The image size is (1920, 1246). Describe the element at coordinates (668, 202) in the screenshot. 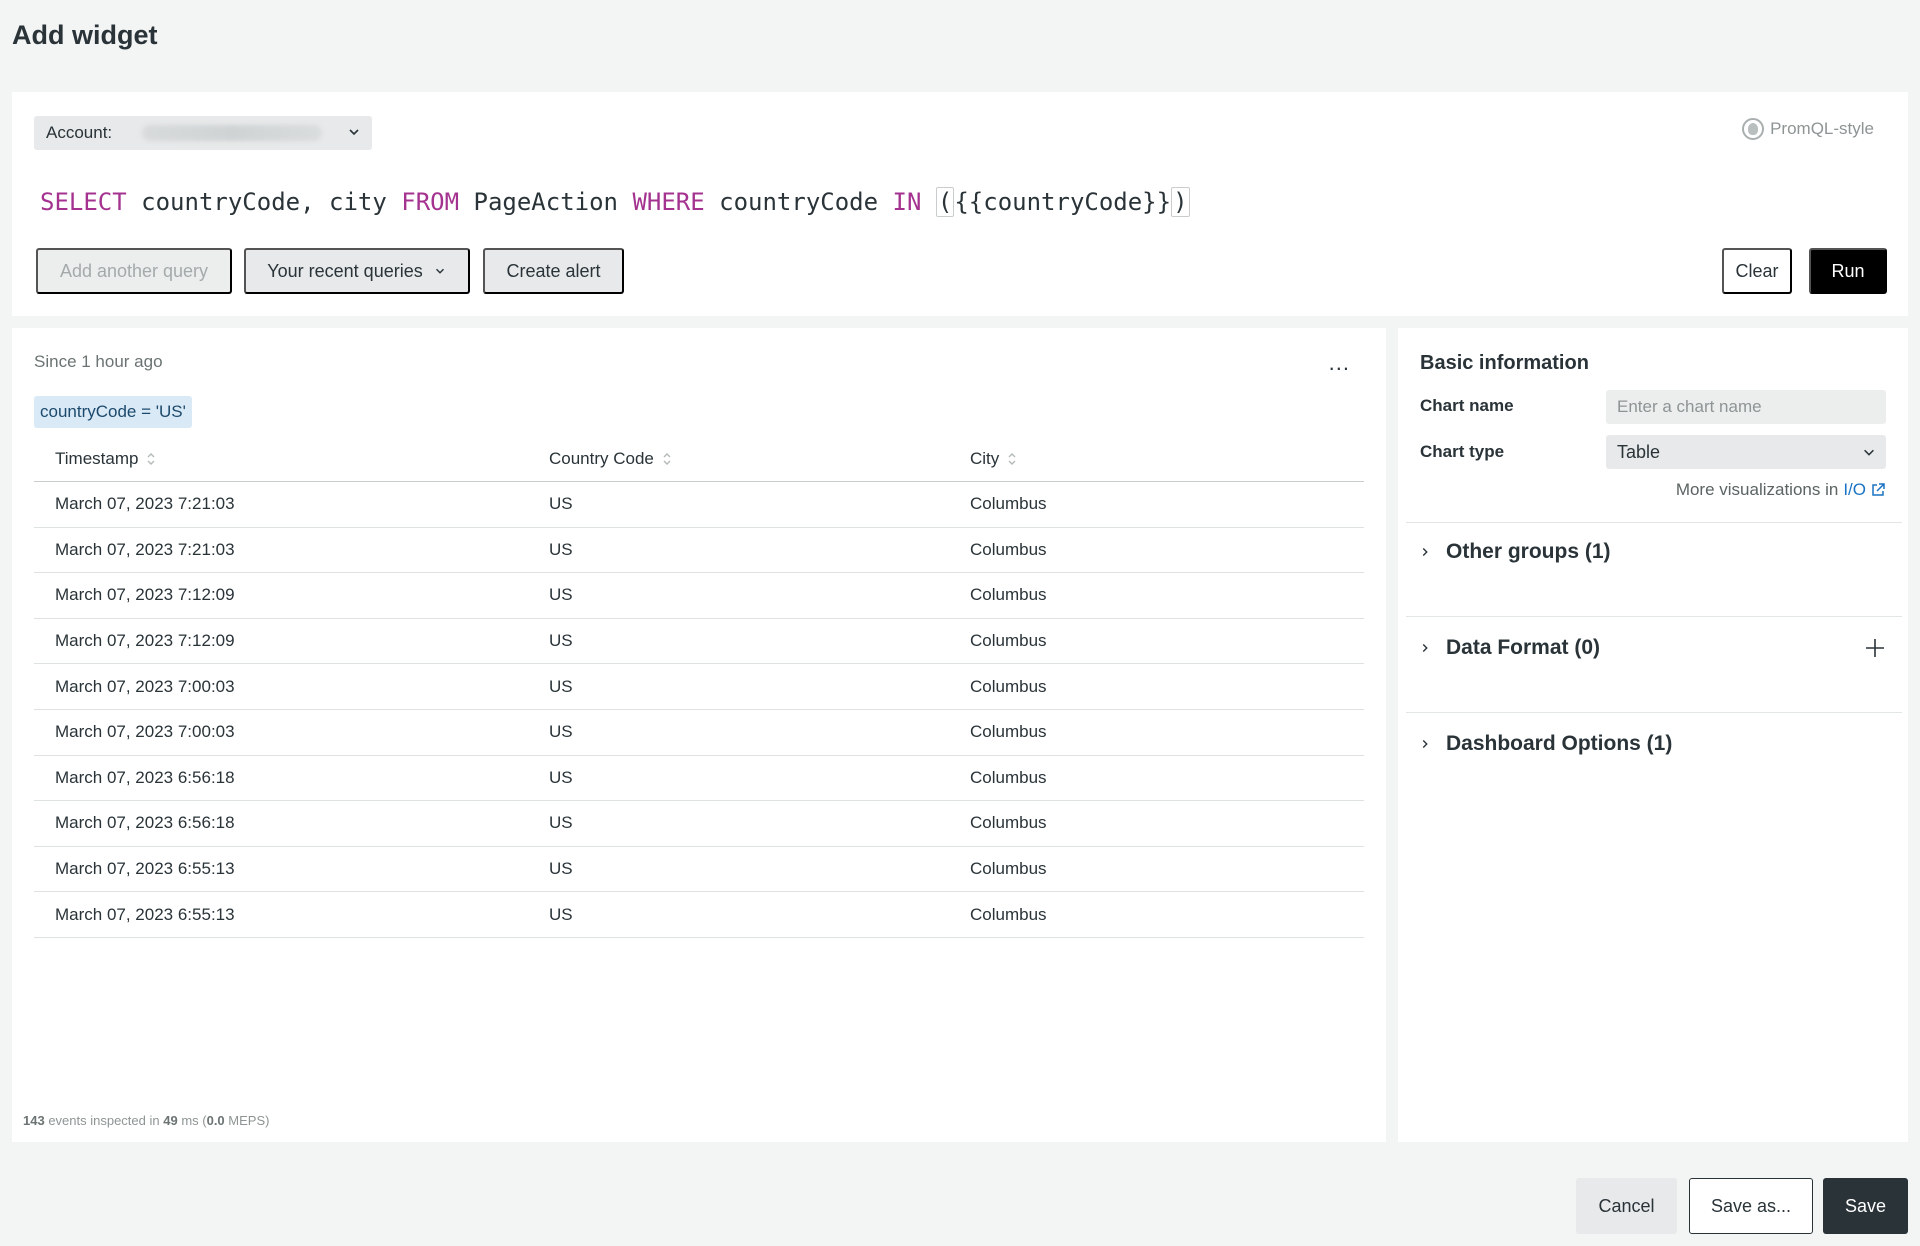

I see `query-keyword-where: WHERE` at that location.